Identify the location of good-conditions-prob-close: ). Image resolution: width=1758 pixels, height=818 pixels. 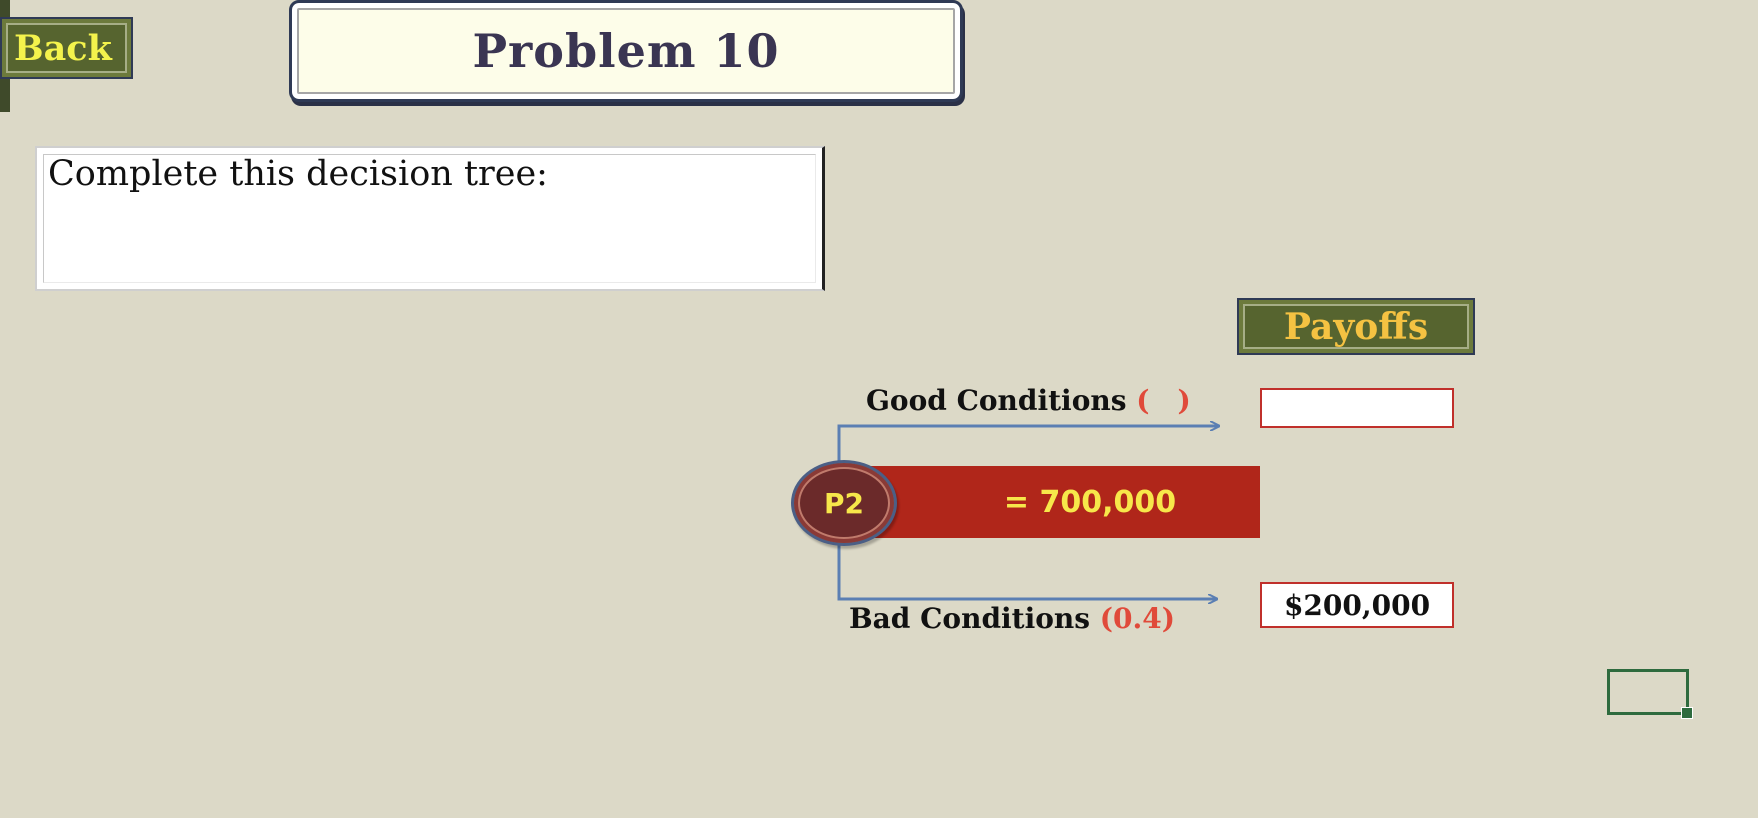
(1184, 400).